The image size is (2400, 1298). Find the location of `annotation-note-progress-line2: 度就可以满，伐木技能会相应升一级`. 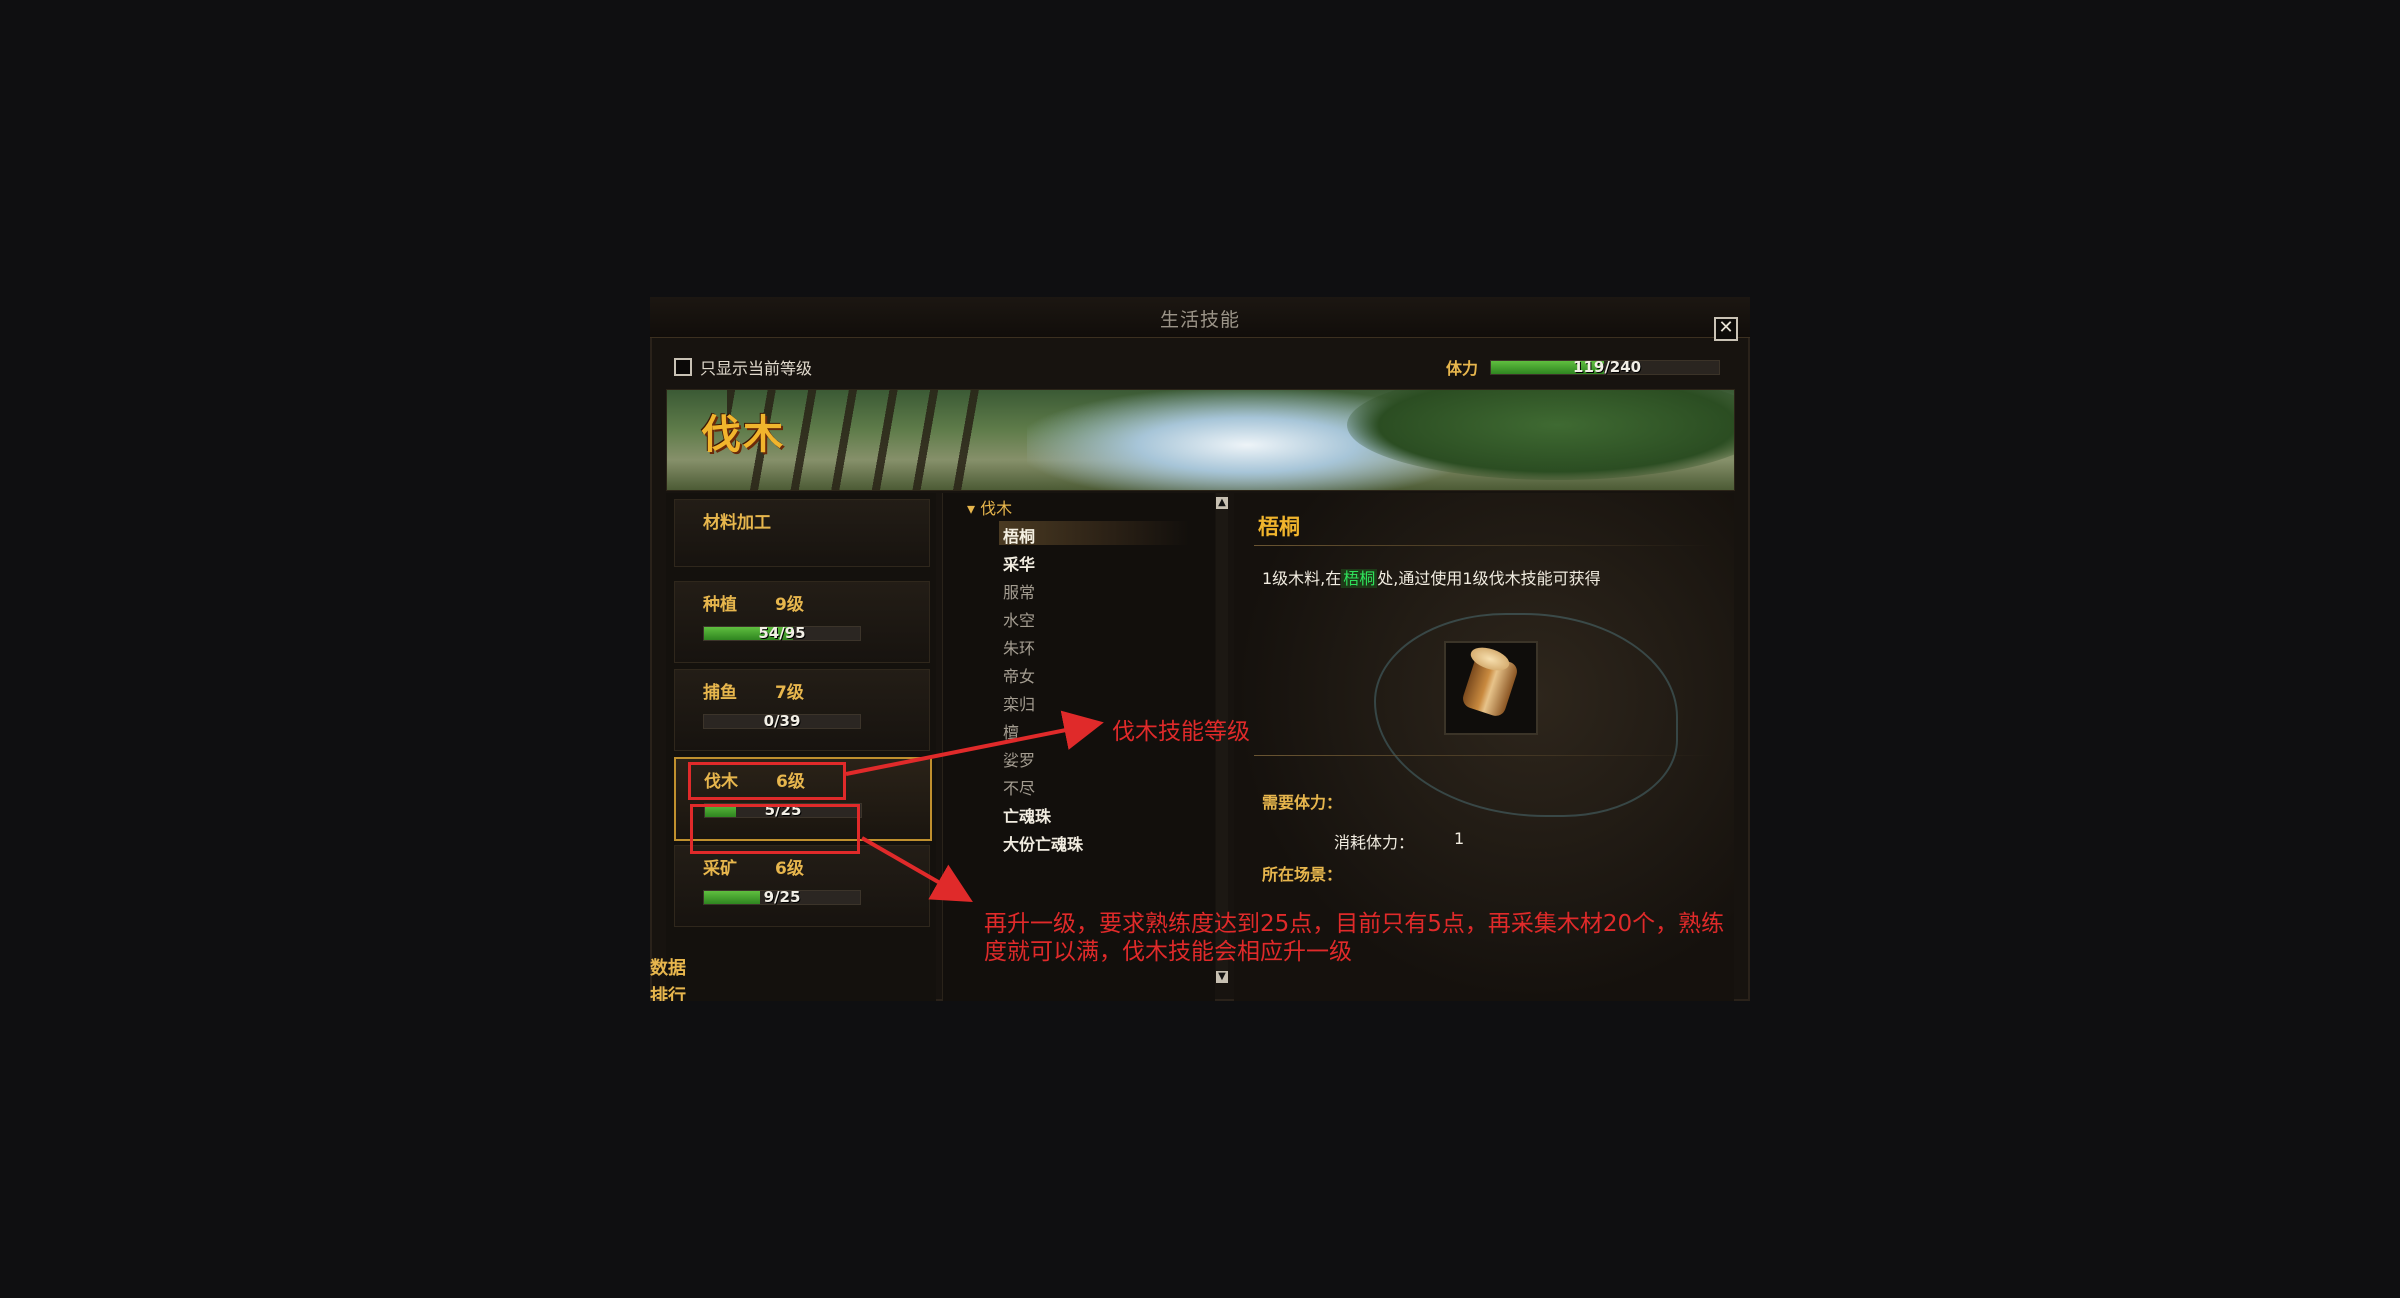

annotation-note-progress-line2: 度就可以满，伐木技能会相应升一级 is located at coordinates (1168, 952).